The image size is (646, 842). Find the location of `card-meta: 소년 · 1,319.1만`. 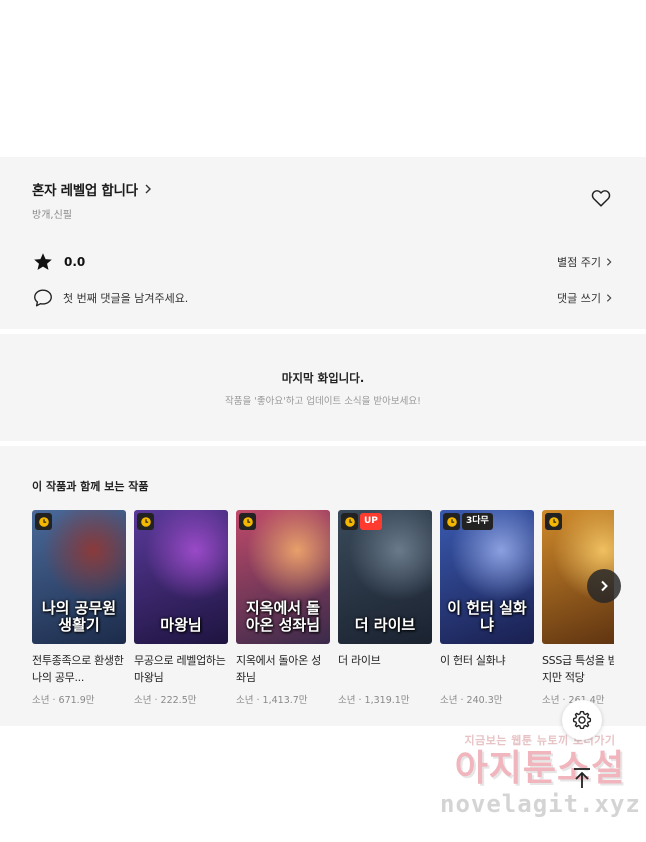

card-meta: 소년 · 1,319.1만 is located at coordinates (385, 699).